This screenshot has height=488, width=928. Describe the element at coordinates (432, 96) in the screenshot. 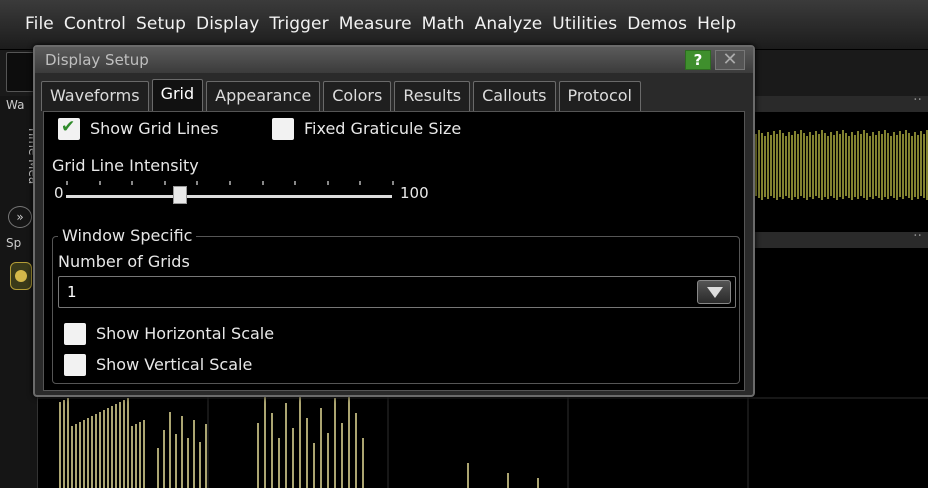

I see `tab-results: Results` at that location.